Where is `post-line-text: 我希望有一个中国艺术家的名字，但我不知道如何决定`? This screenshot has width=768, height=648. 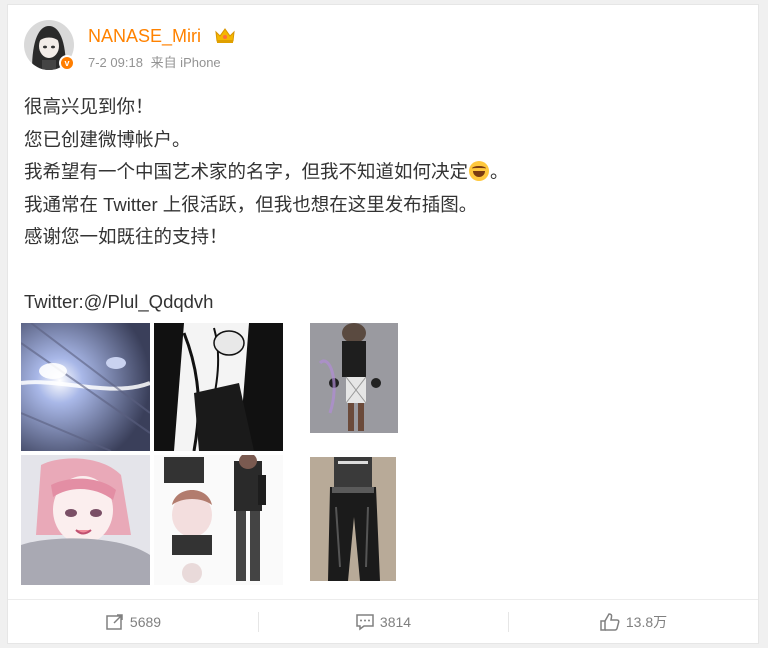 post-line-text: 我希望有一个中国艺术家的名字，但我不知道如何决定 is located at coordinates (246, 171).